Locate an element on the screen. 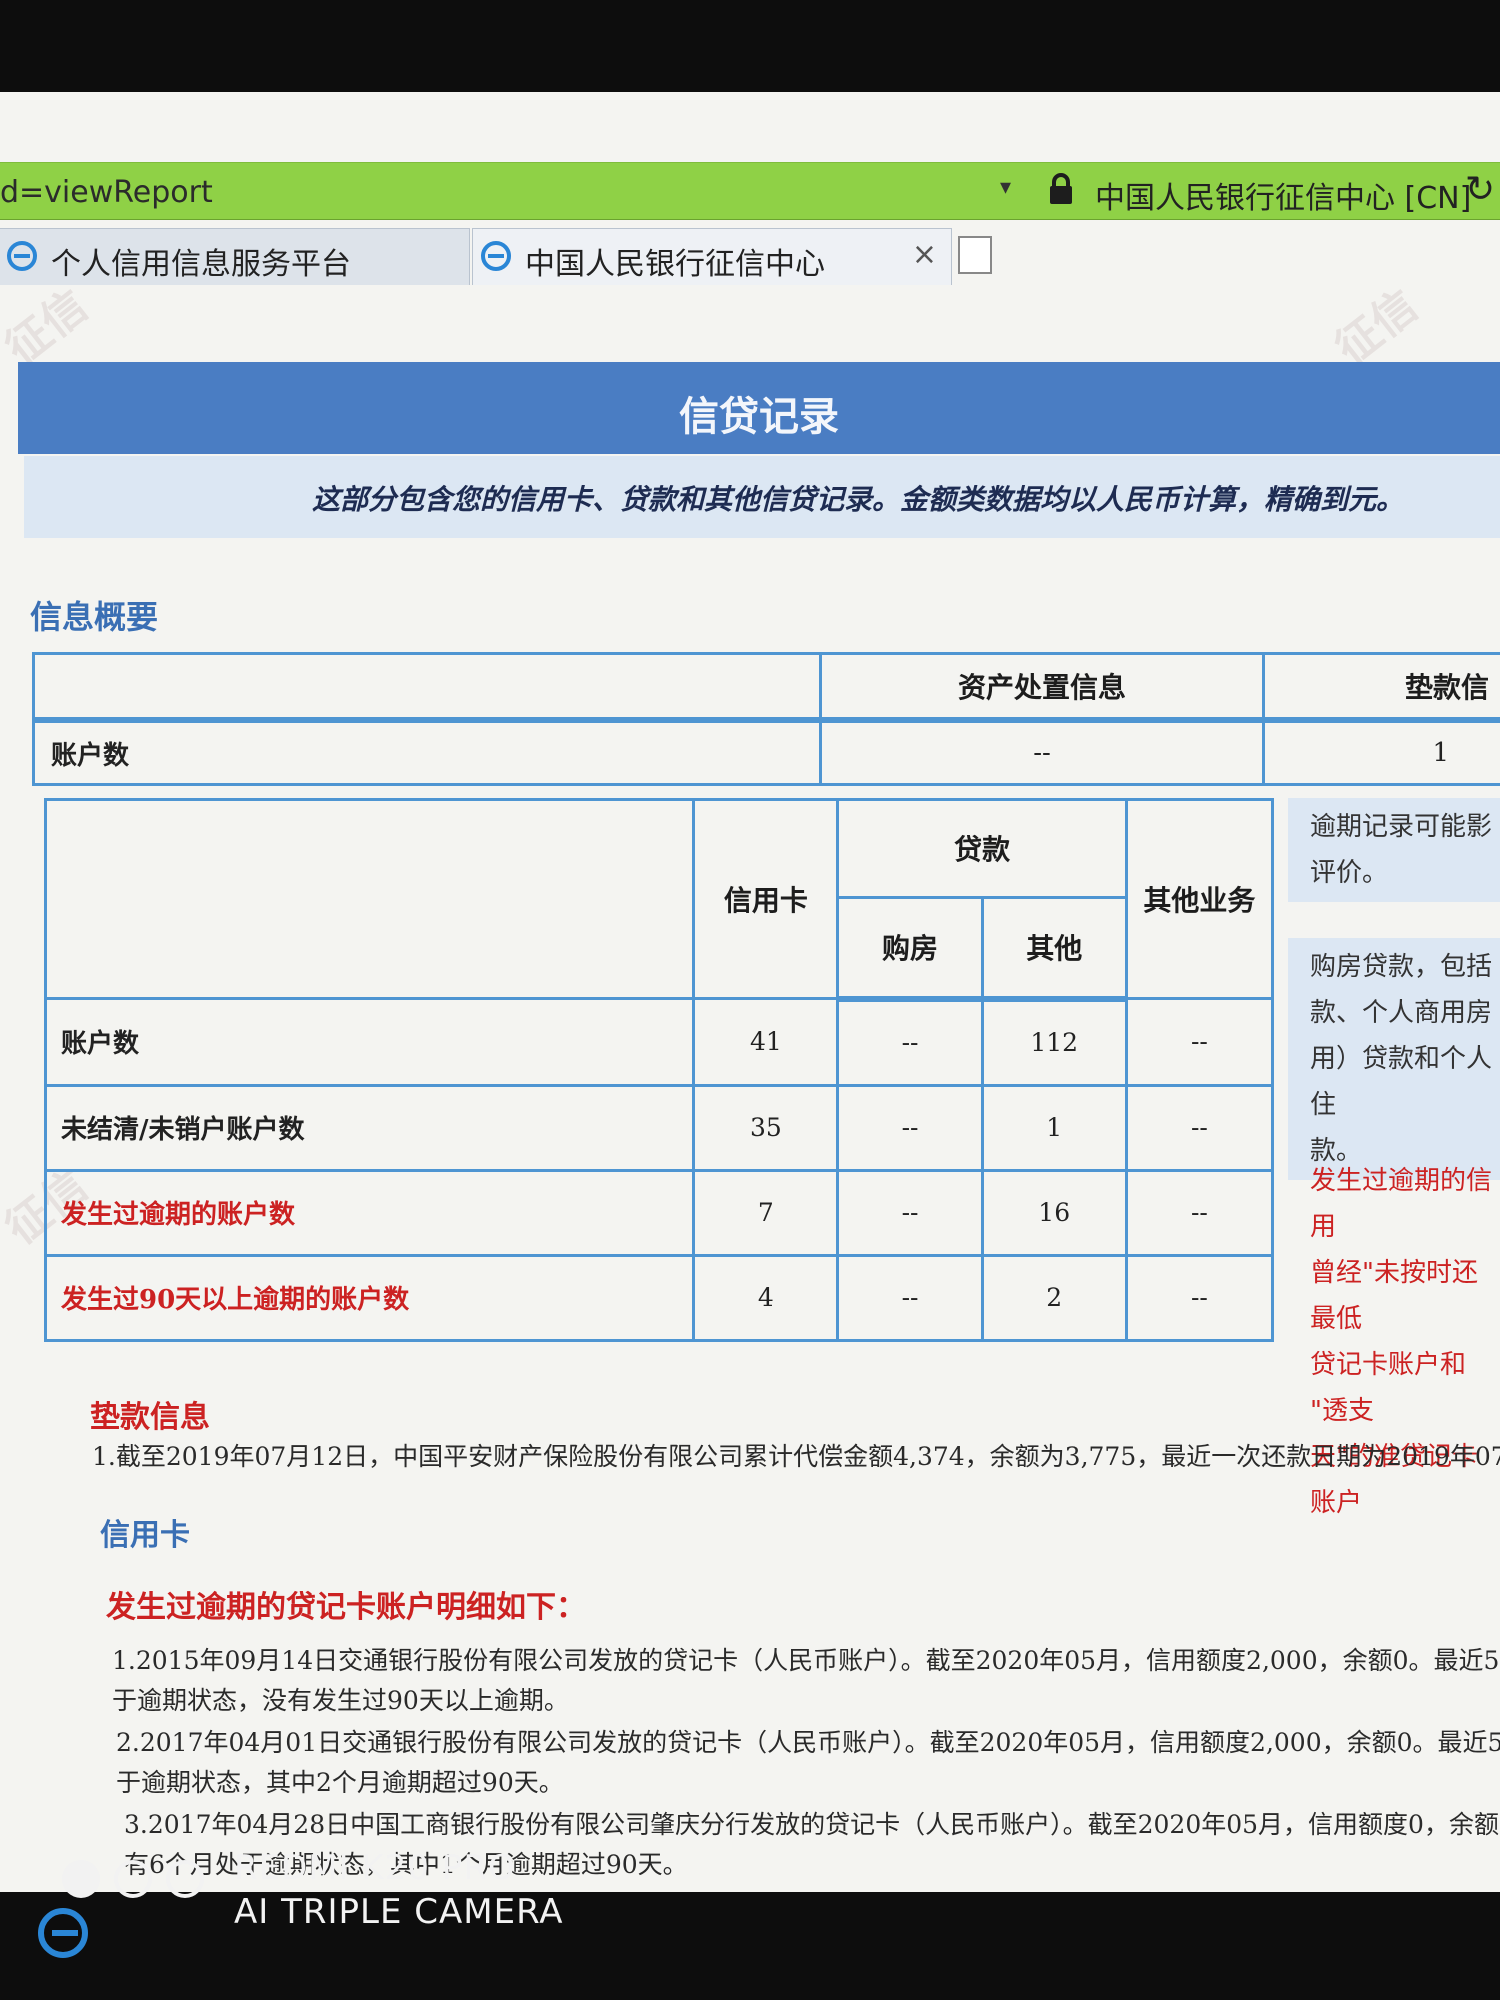 Image resolution: width=1500 pixels, height=2000 pixels. tab-credit-service-platform: 个人信用信息服务平台 is located at coordinates (235, 256).